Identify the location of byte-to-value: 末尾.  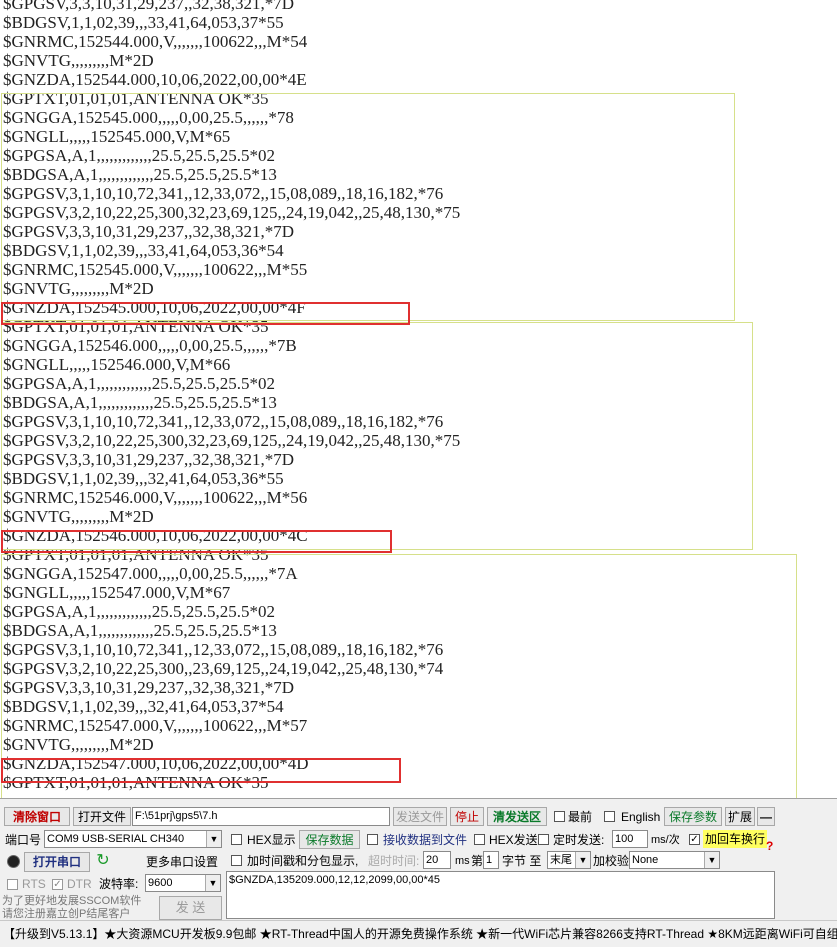
(561, 860).